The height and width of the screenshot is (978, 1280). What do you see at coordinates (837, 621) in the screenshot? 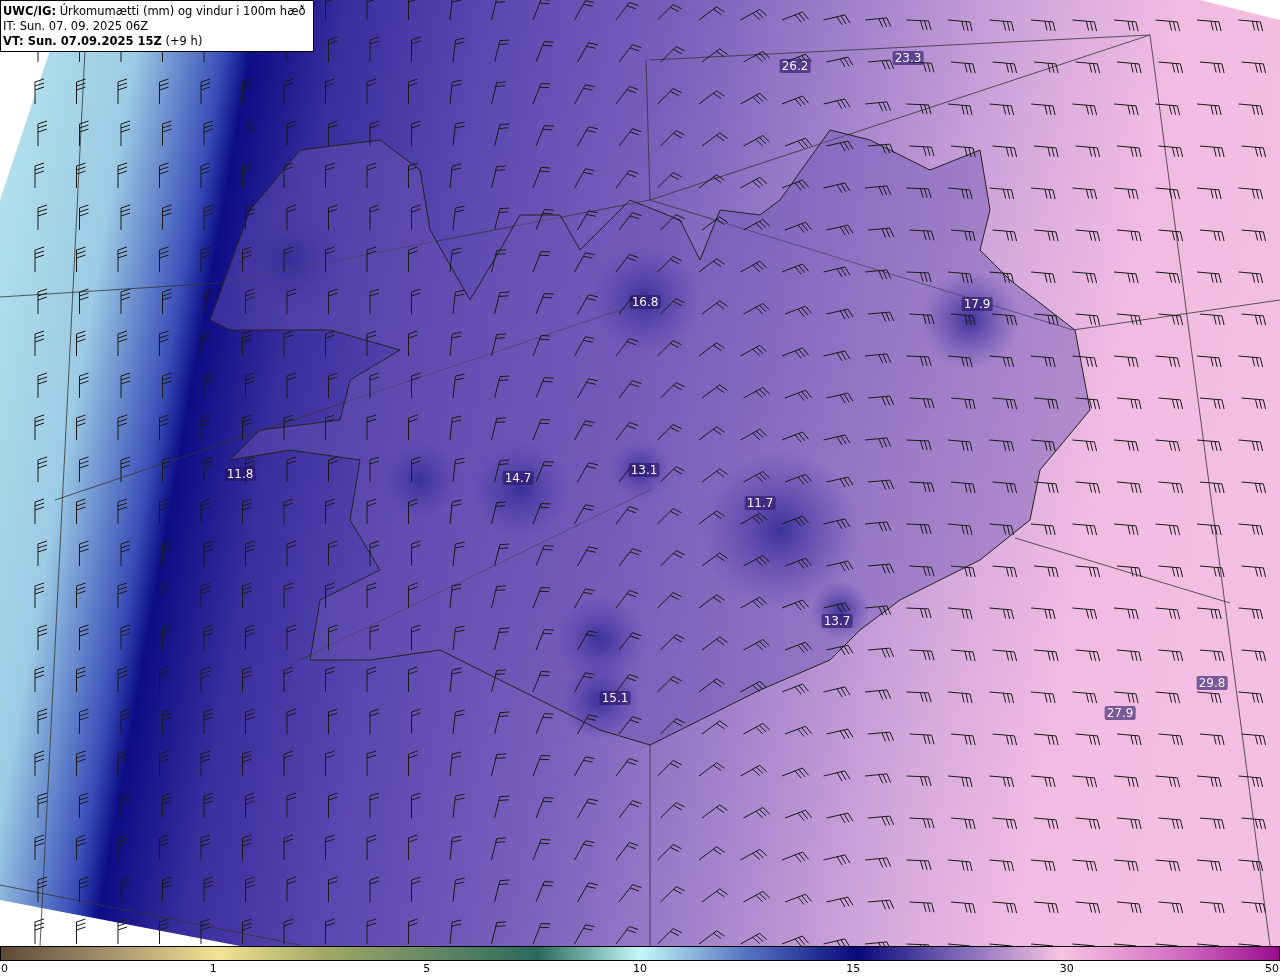
I see `value-label: 13.7` at bounding box center [837, 621].